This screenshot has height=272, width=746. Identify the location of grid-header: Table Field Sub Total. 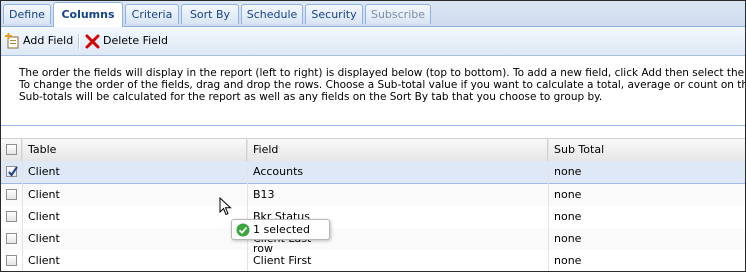
(373, 150).